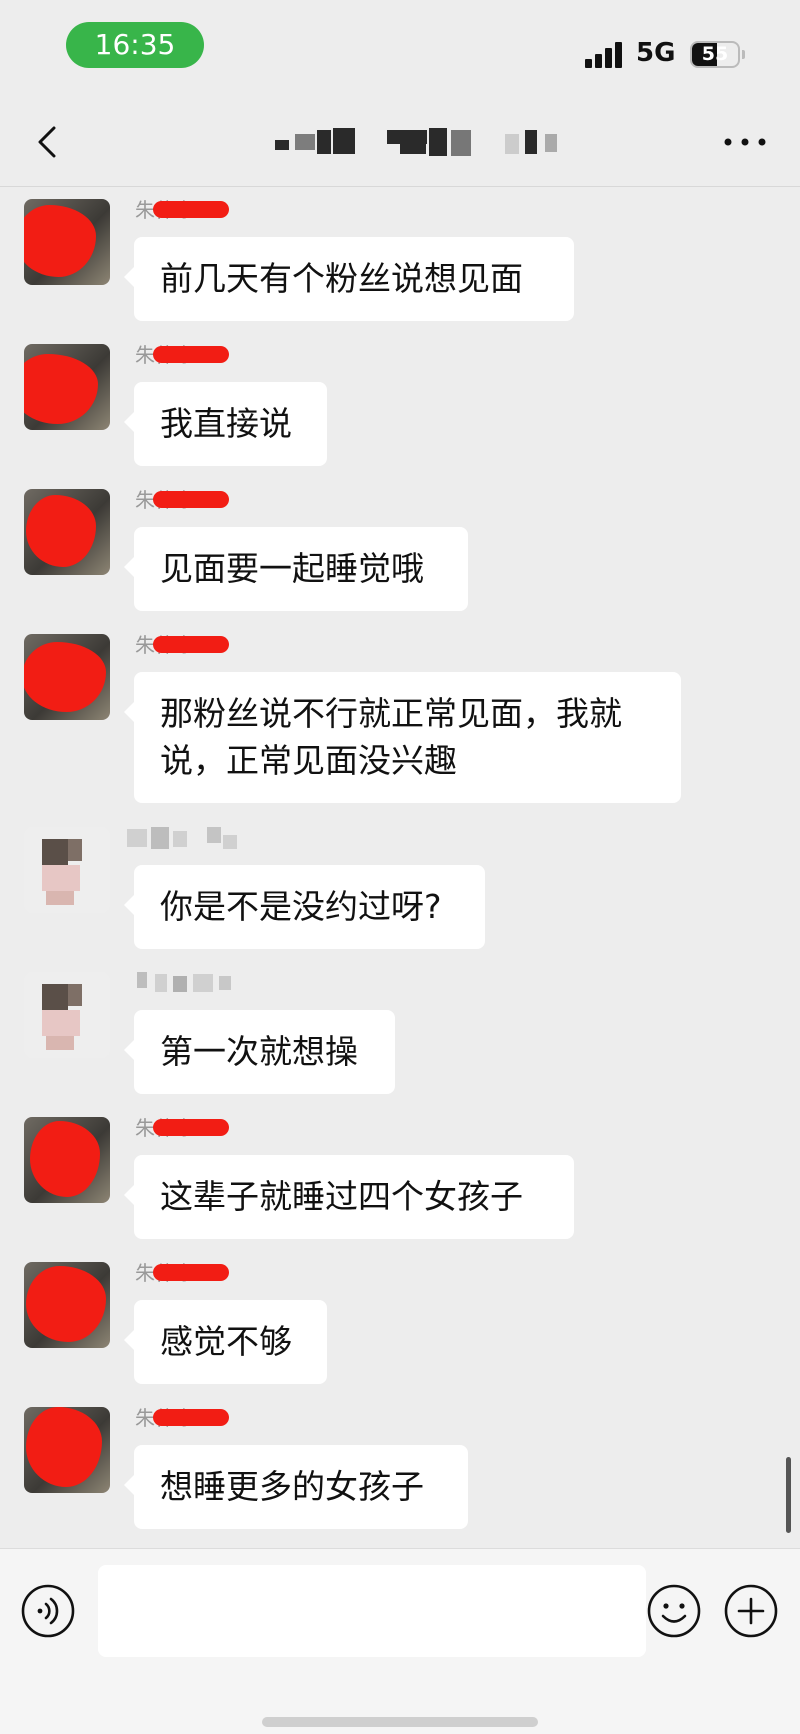 This screenshot has height=1734, width=800. I want to click on emoji-button, so click(674, 1611).